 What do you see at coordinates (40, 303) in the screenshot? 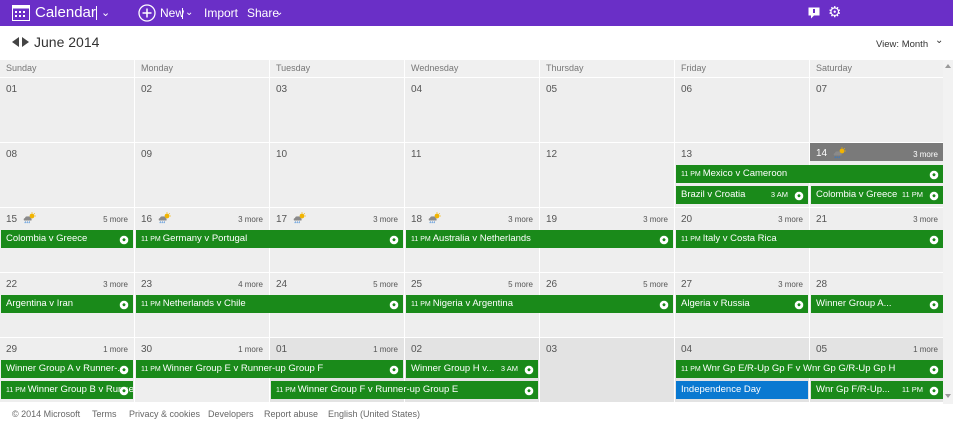
I see `event-title: Argentina v Iran` at bounding box center [40, 303].